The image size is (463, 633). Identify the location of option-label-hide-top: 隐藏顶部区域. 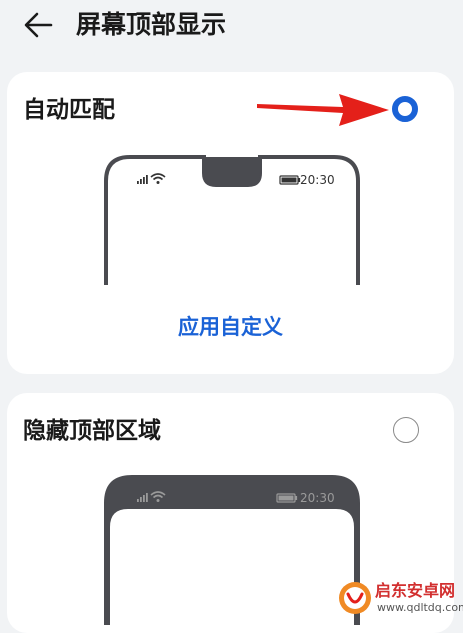
(92, 431).